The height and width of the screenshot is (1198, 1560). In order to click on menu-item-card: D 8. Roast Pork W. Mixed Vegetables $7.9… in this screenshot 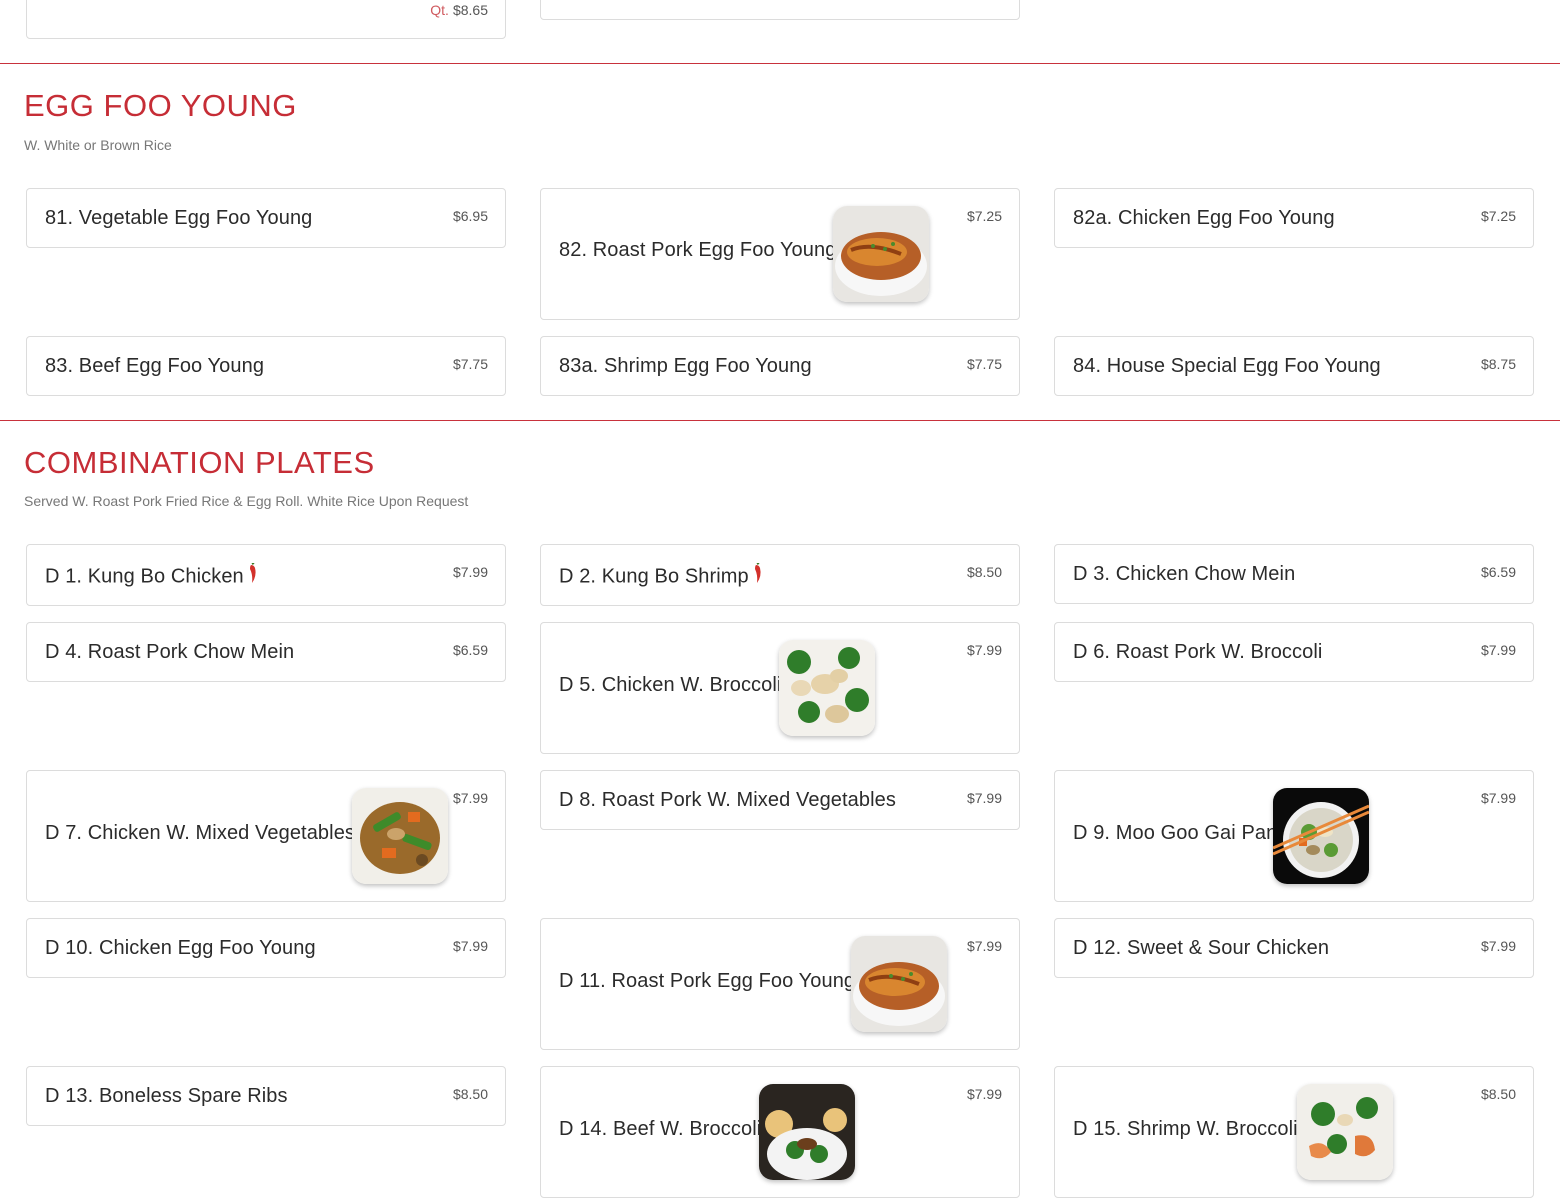, I will do `click(780, 800)`.